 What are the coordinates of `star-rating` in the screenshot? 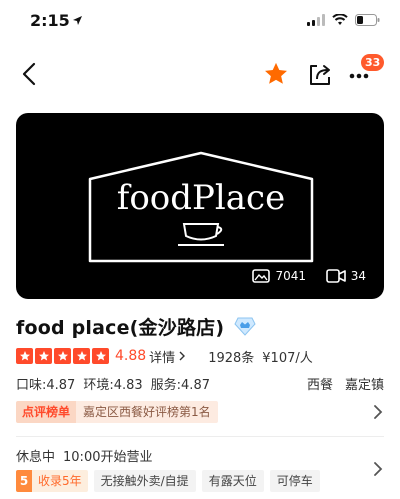 It's located at (62, 356).